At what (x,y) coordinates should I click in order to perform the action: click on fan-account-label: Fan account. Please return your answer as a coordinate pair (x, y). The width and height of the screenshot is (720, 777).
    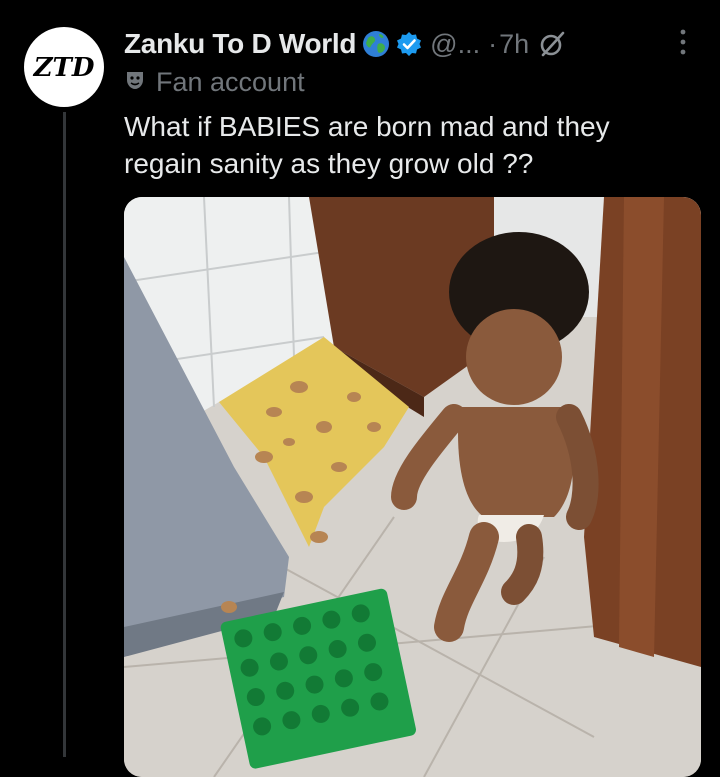
    Looking at the image, I should click on (214, 82).